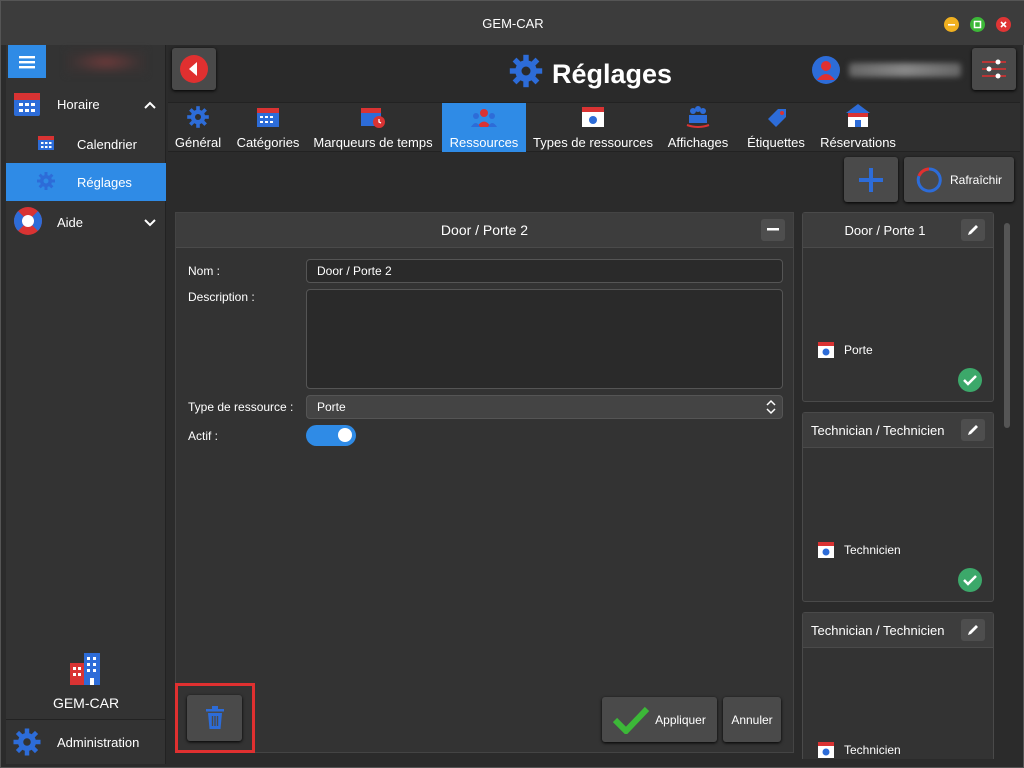  I want to click on sidebar-item-reglages: Réglages, so click(86, 182).